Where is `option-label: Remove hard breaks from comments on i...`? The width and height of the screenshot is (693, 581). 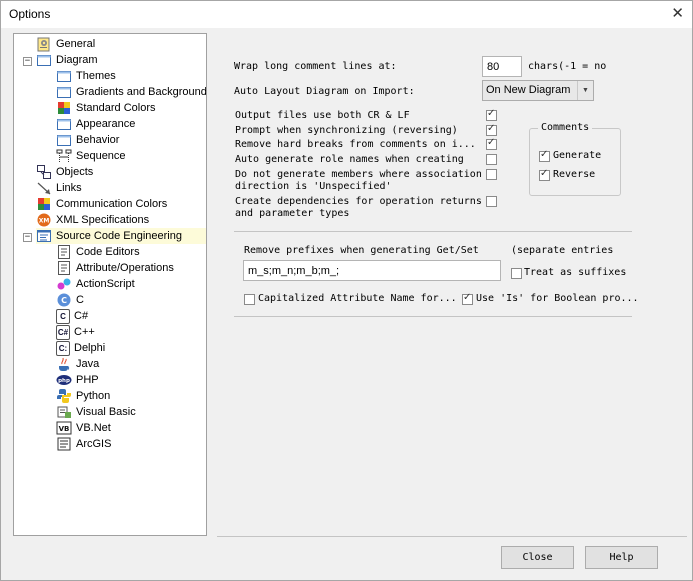 option-label: Remove hard breaks from comments on i... is located at coordinates (355, 144).